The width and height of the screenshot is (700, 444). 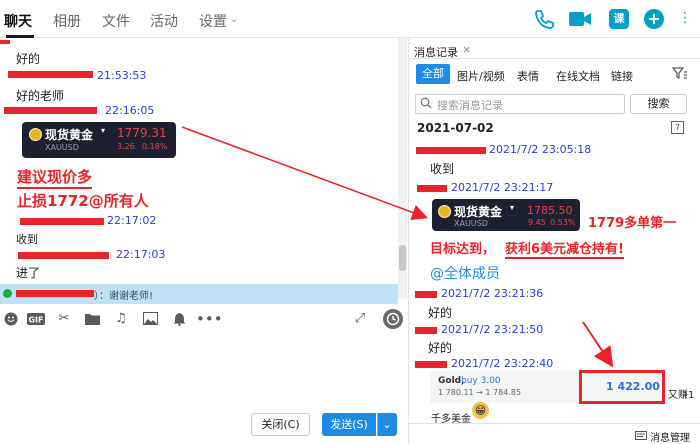 I want to click on arrow-to-quote, so click(x=305, y=173).